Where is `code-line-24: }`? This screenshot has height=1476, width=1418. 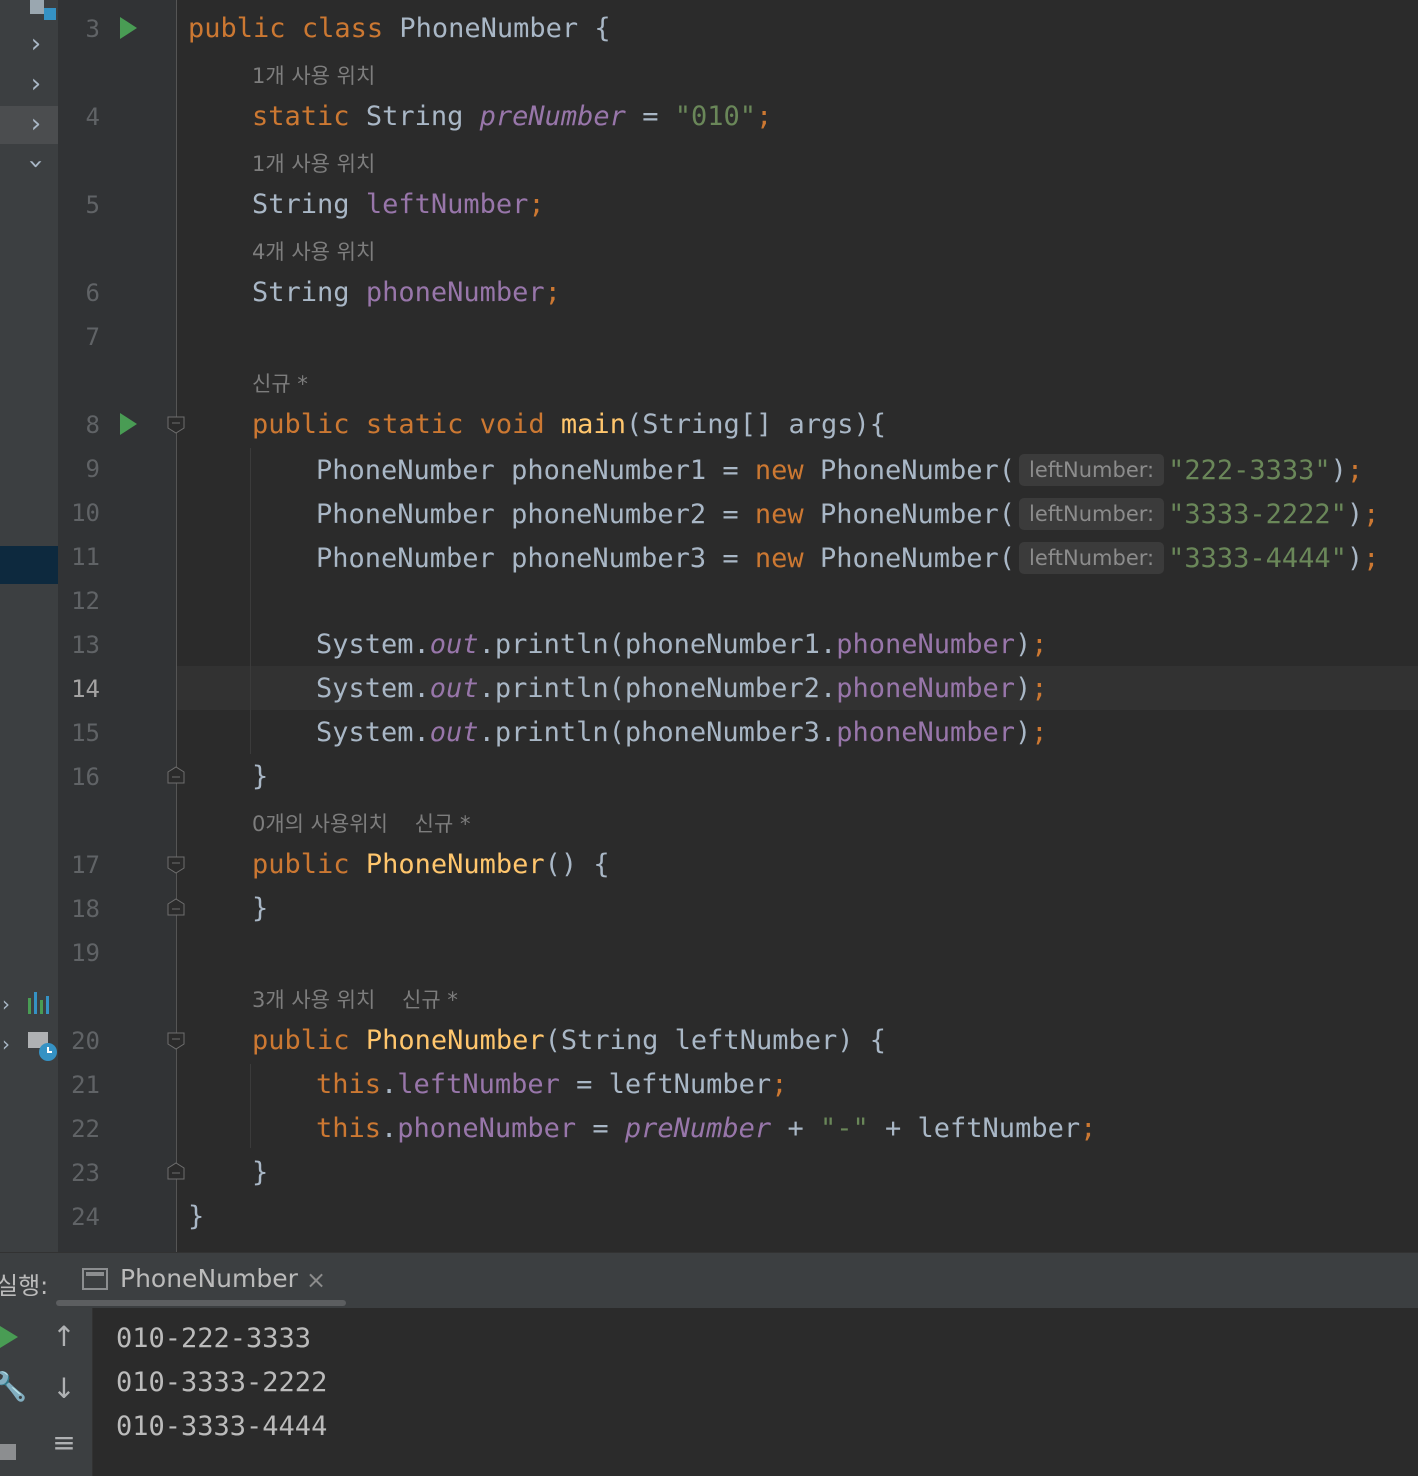
code-line-24: } is located at coordinates (196, 1217).